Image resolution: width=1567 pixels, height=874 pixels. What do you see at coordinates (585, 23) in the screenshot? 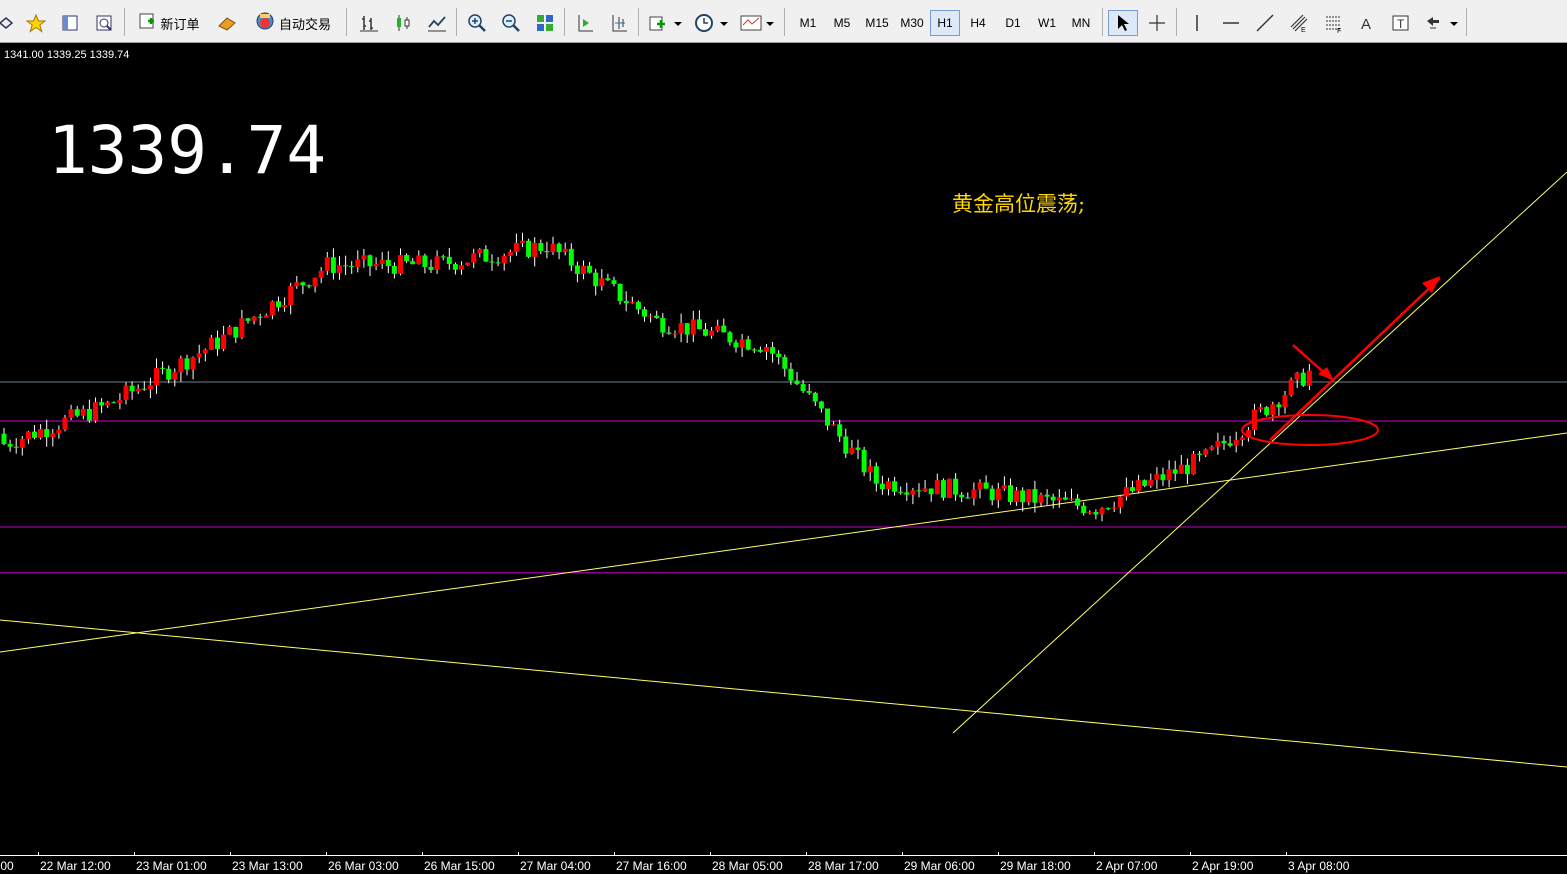
I see `autoscroll-icon` at bounding box center [585, 23].